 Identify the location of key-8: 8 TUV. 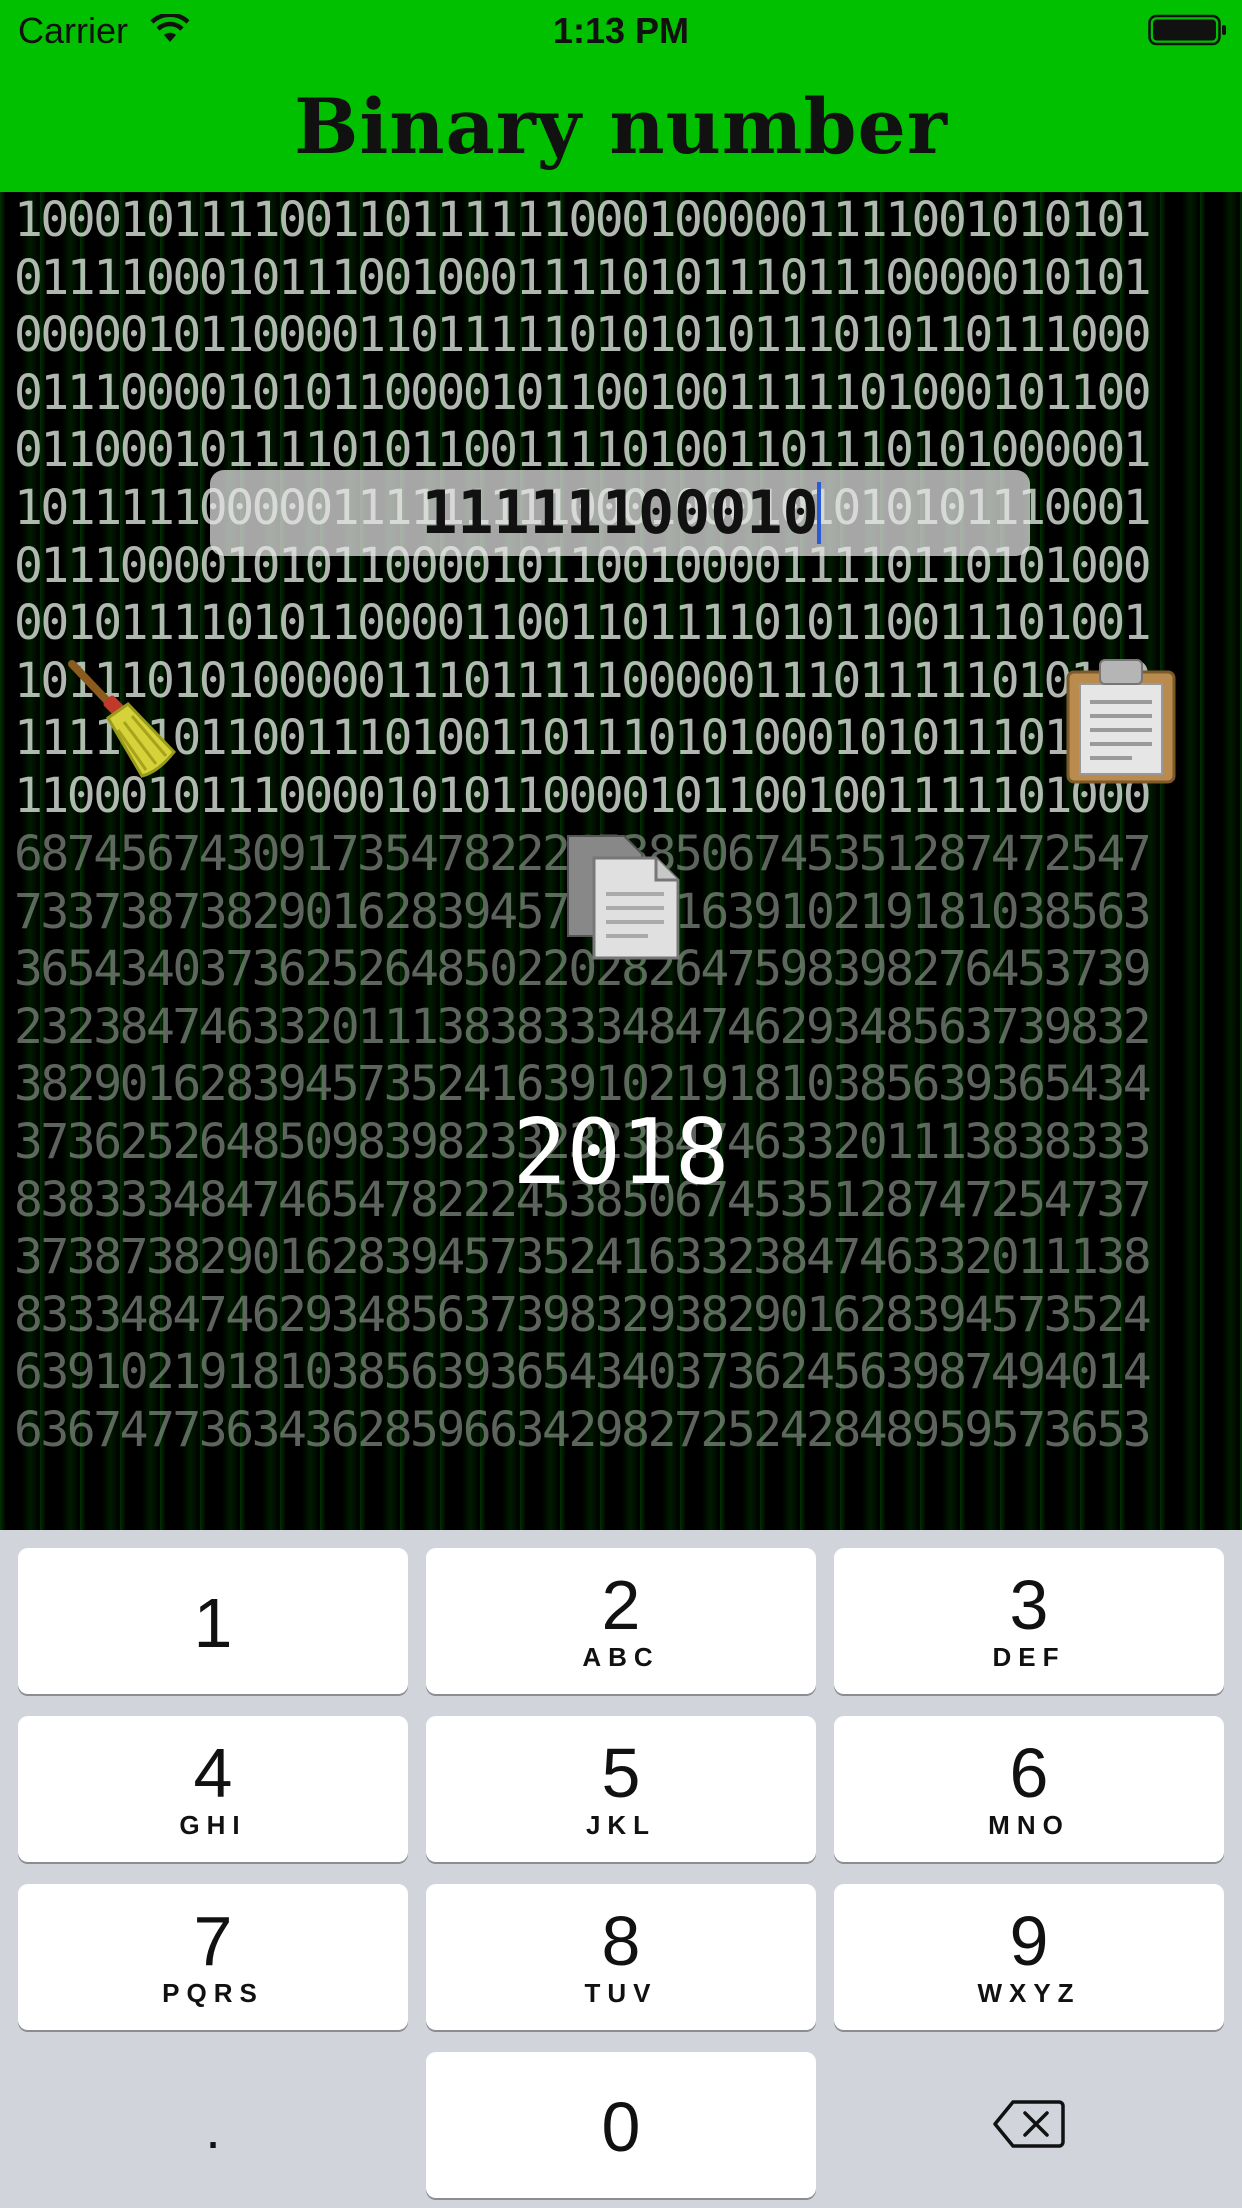
(621, 1957).